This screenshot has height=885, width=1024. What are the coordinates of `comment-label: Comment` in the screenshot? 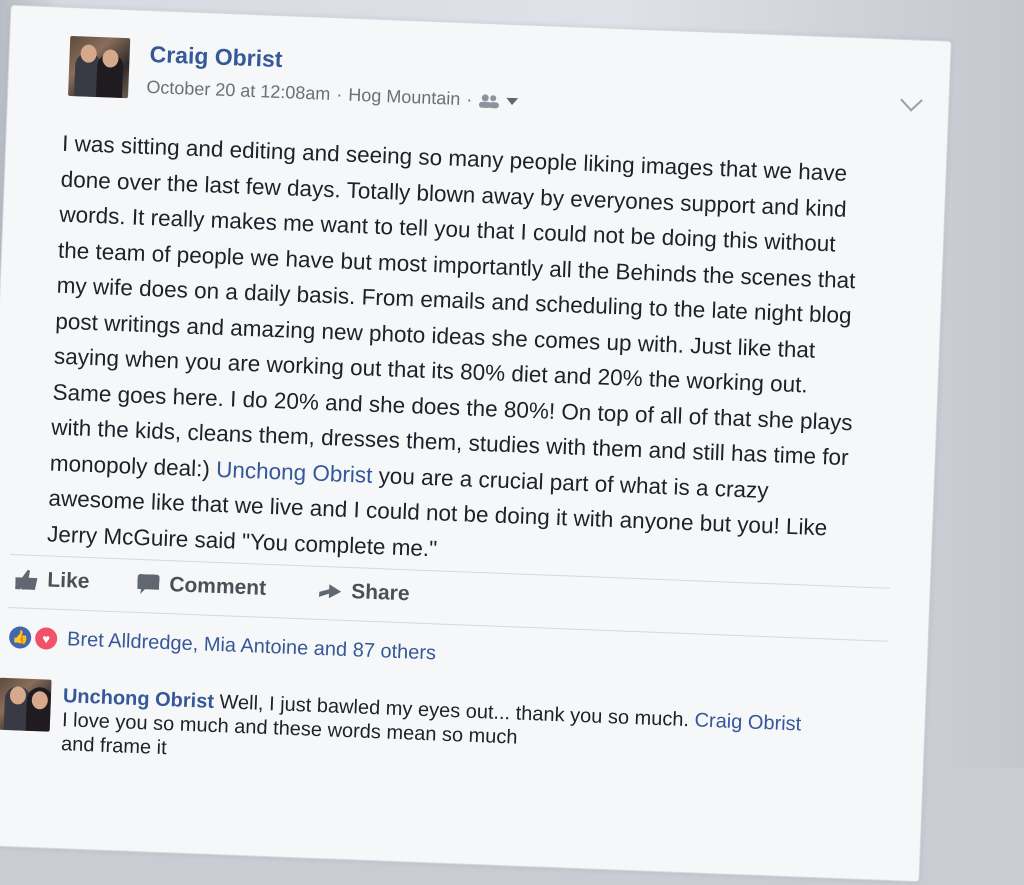 It's located at (217, 586).